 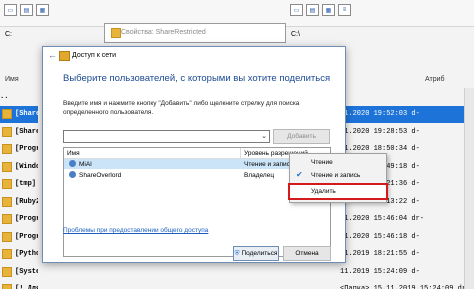 I want to click on file-name: .., so click(x=4, y=96).